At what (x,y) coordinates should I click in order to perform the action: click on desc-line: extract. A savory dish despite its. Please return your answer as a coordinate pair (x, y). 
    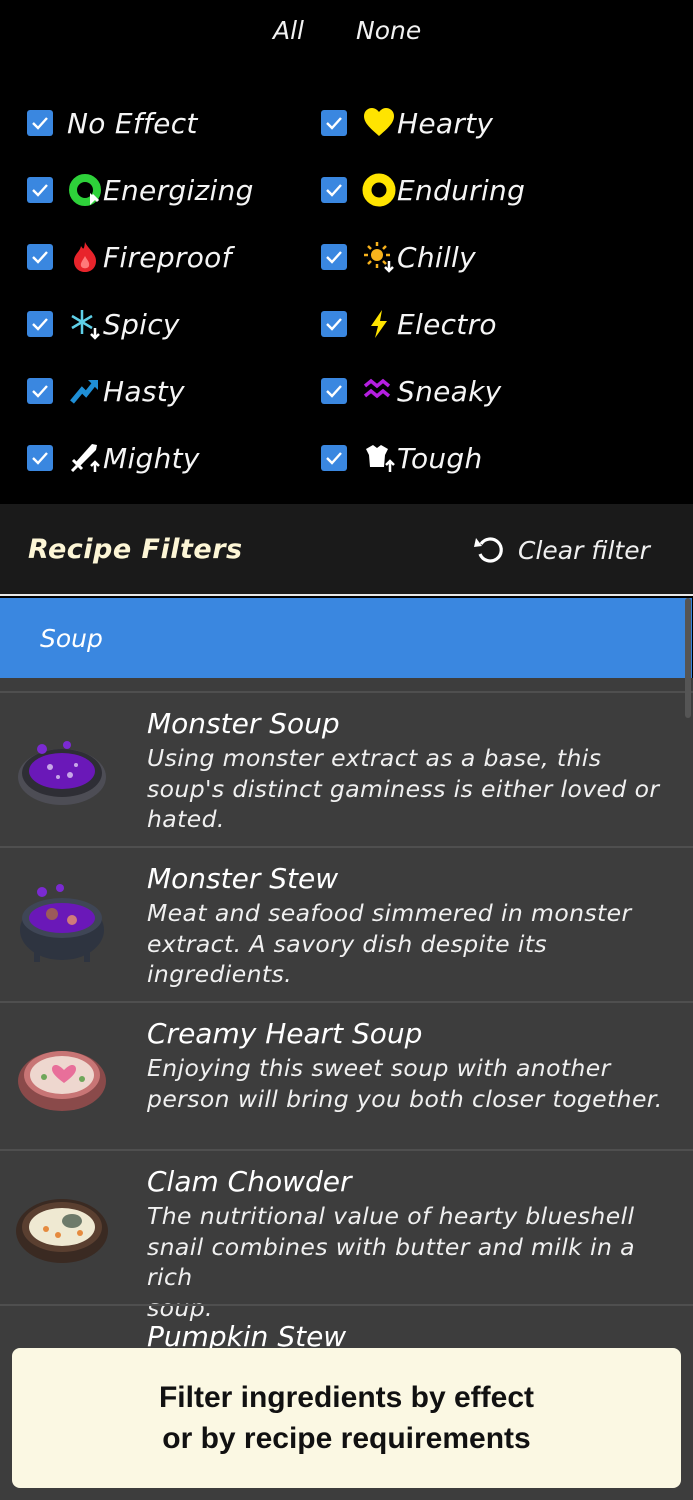
    Looking at the image, I should click on (347, 943).